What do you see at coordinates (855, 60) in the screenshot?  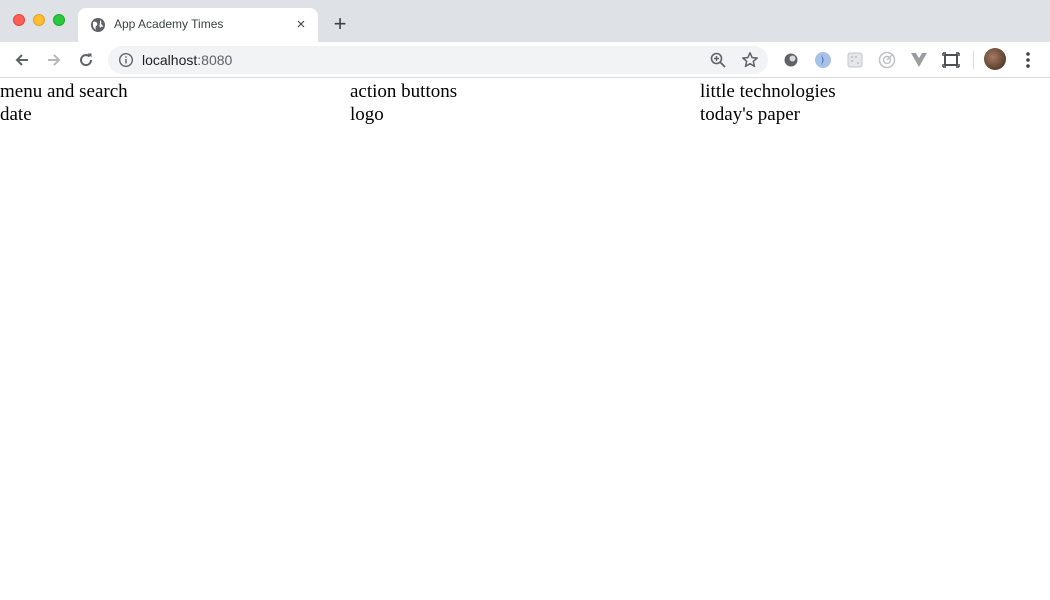 I see `extension-grid-icon` at bounding box center [855, 60].